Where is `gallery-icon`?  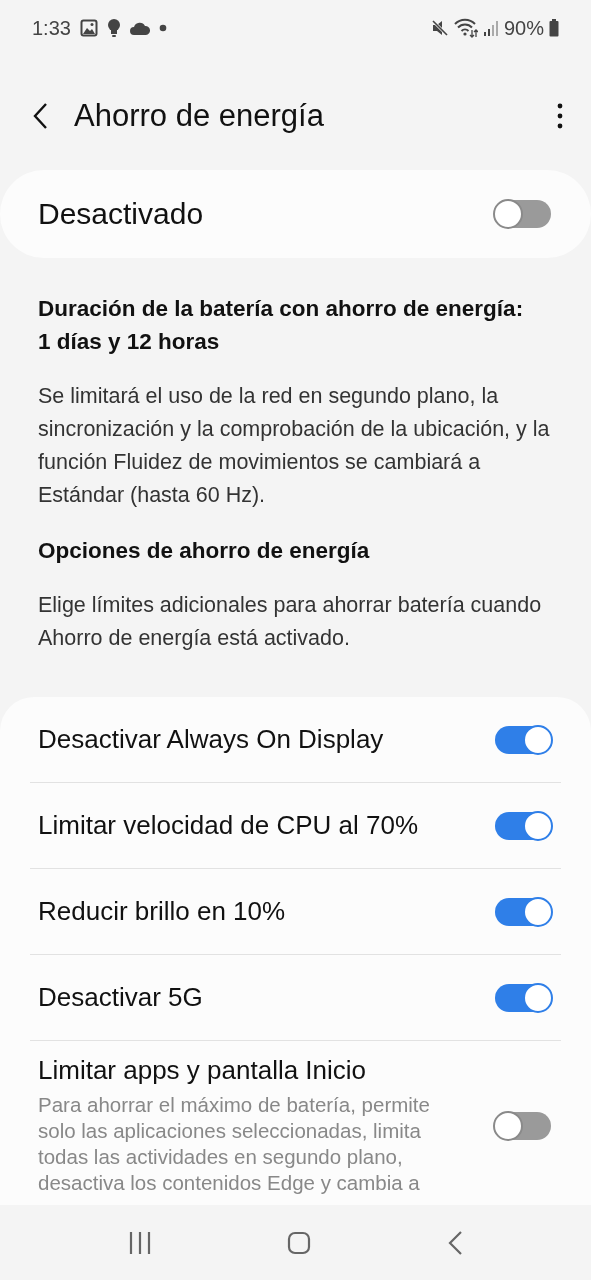 gallery-icon is located at coordinates (88, 28).